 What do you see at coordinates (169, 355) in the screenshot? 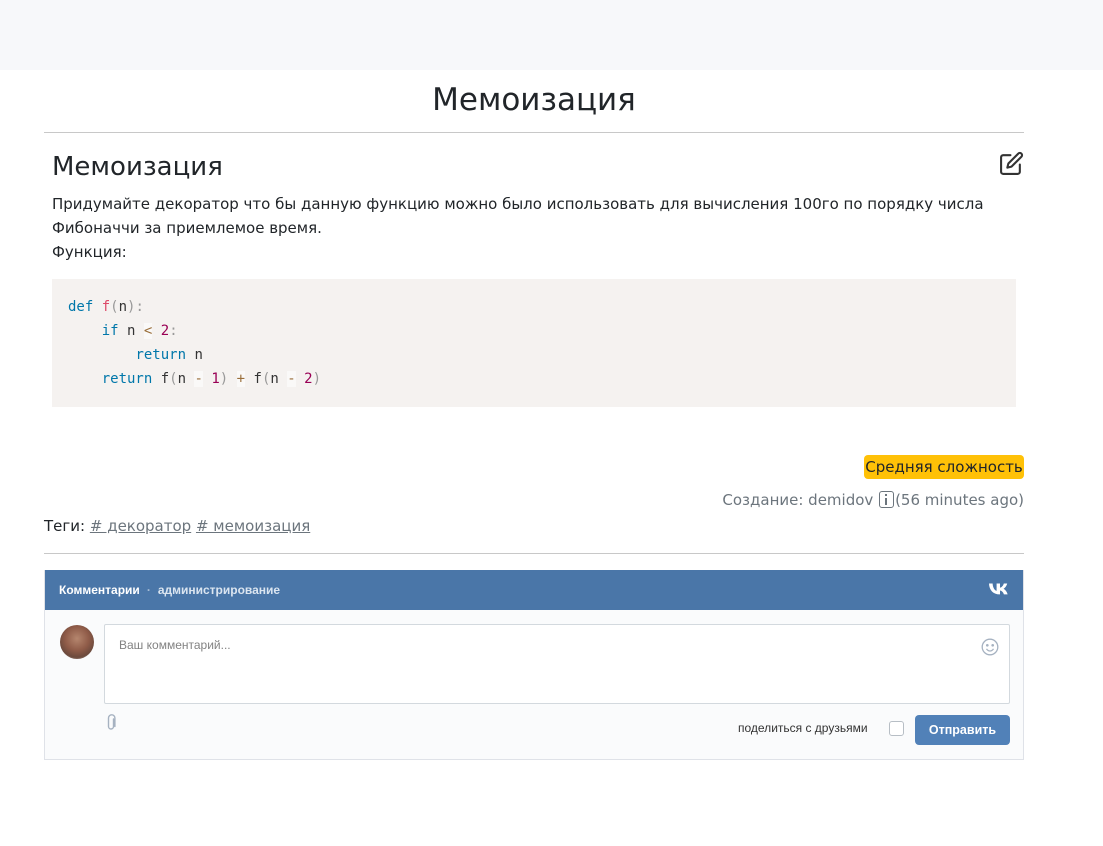
I see `code-line: return n` at bounding box center [169, 355].